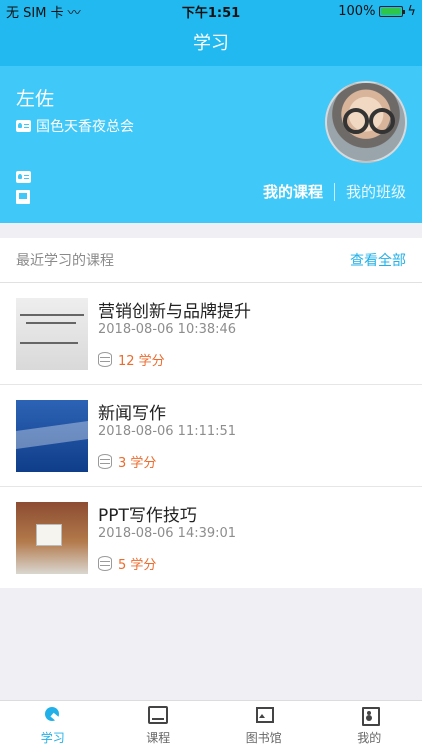  Describe the element at coordinates (378, 260) in the screenshot. I see `view-all-link: 查看全部` at that location.